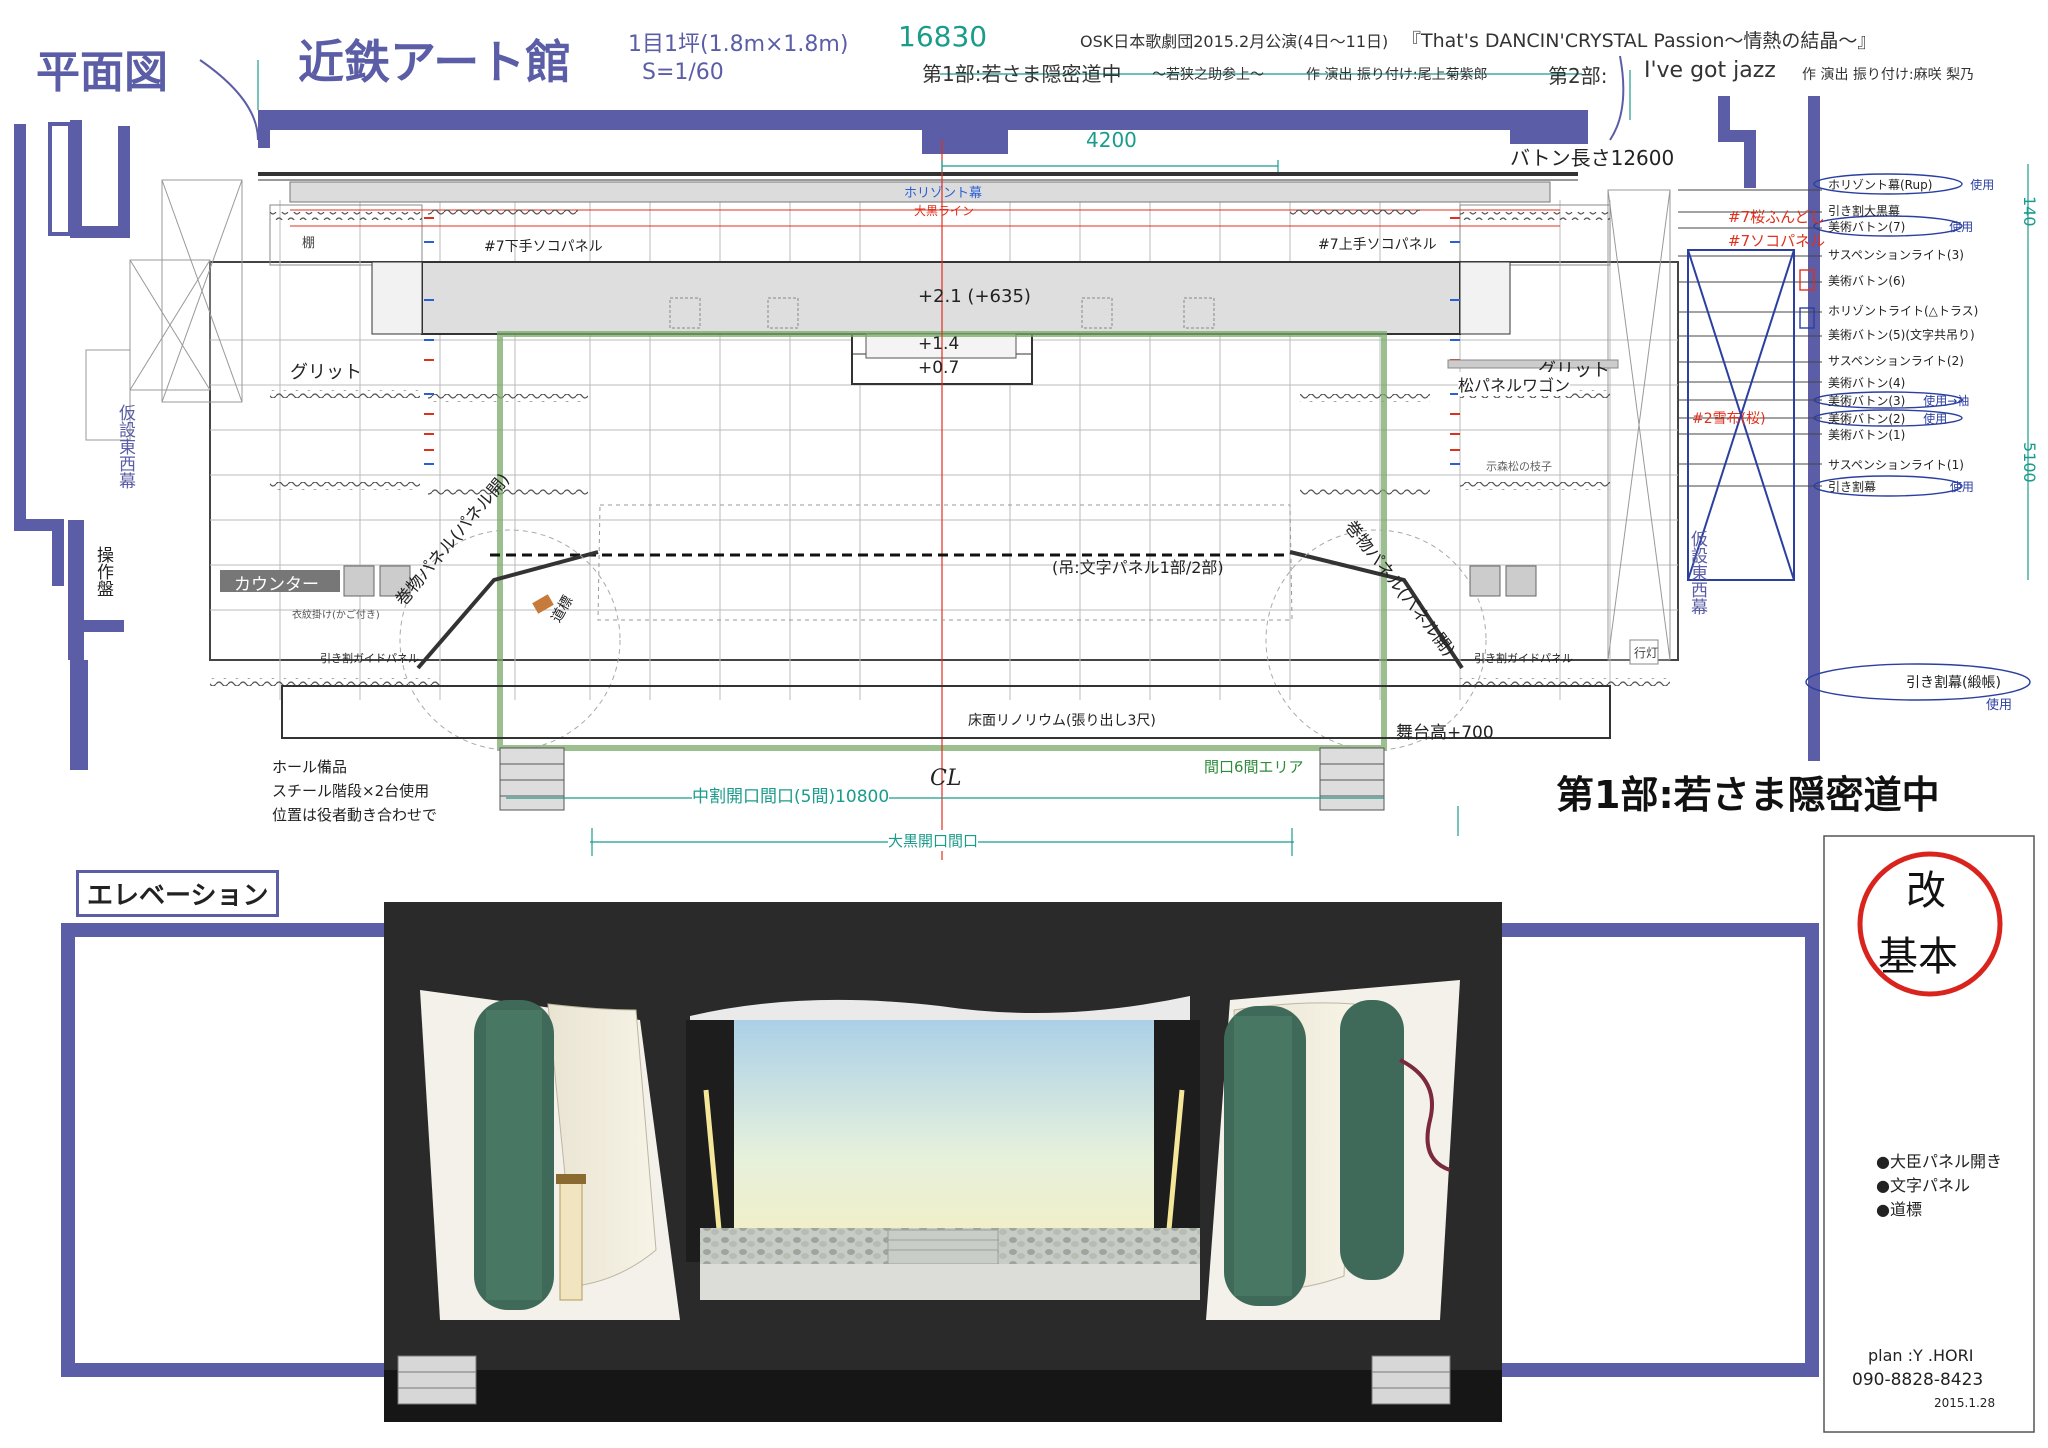  Describe the element at coordinates (1777, 241) in the screenshot. I see `red-note-soko-panel: #7ソコパネル` at that location.